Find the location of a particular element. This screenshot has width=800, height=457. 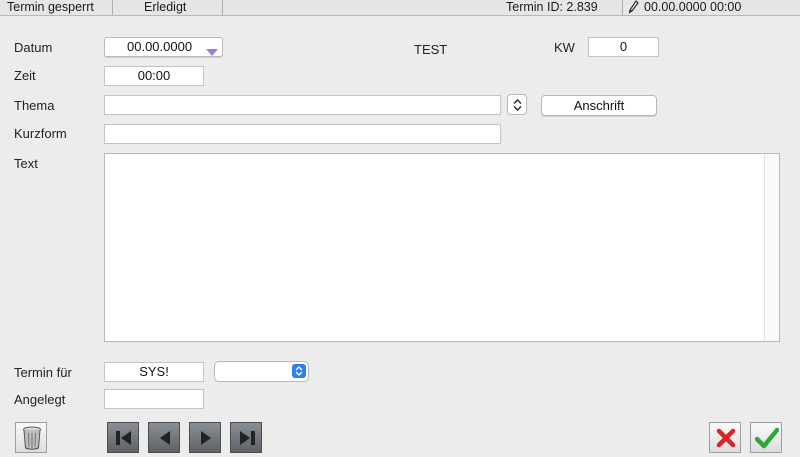

next-record-icon is located at coordinates (206, 439).